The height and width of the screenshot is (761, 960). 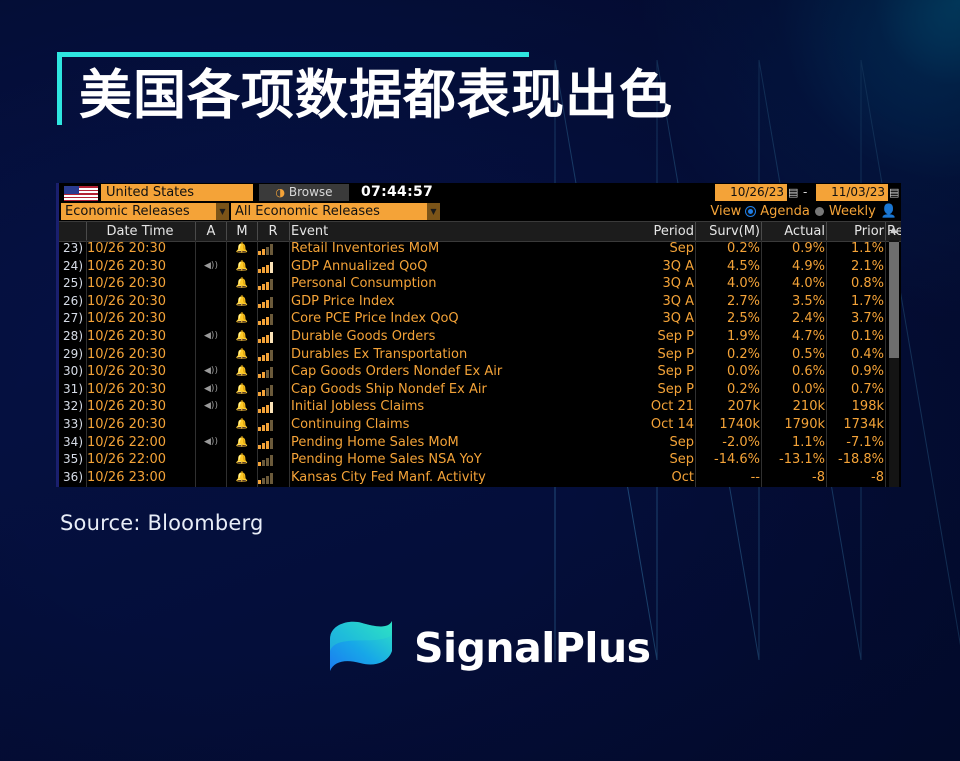 What do you see at coordinates (273, 231) in the screenshot?
I see `col-r: R` at bounding box center [273, 231].